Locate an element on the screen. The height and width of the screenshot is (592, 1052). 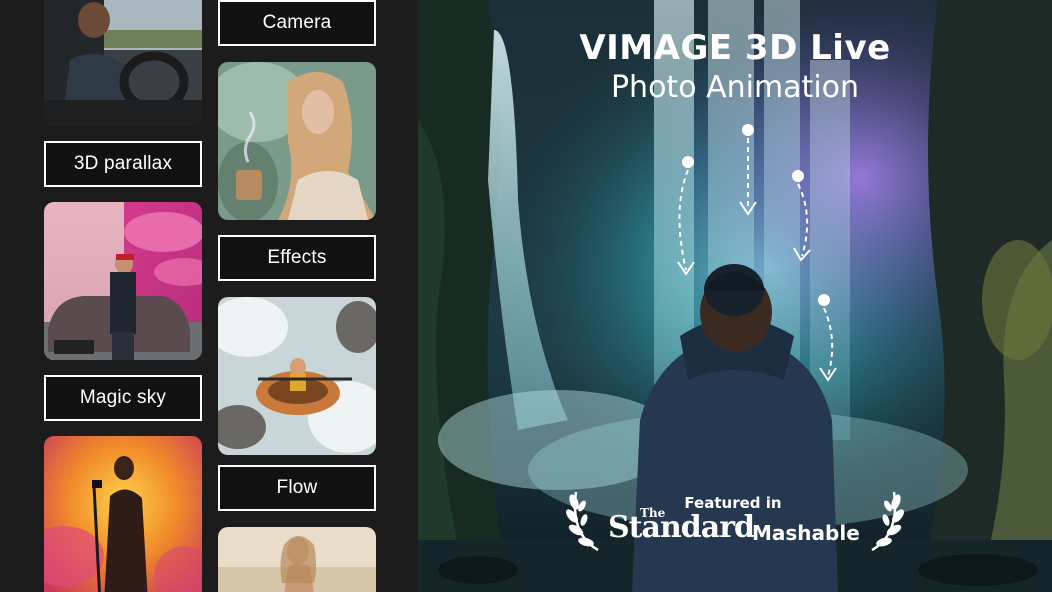
feature-label-camera: Camera is located at coordinates (297, 23).